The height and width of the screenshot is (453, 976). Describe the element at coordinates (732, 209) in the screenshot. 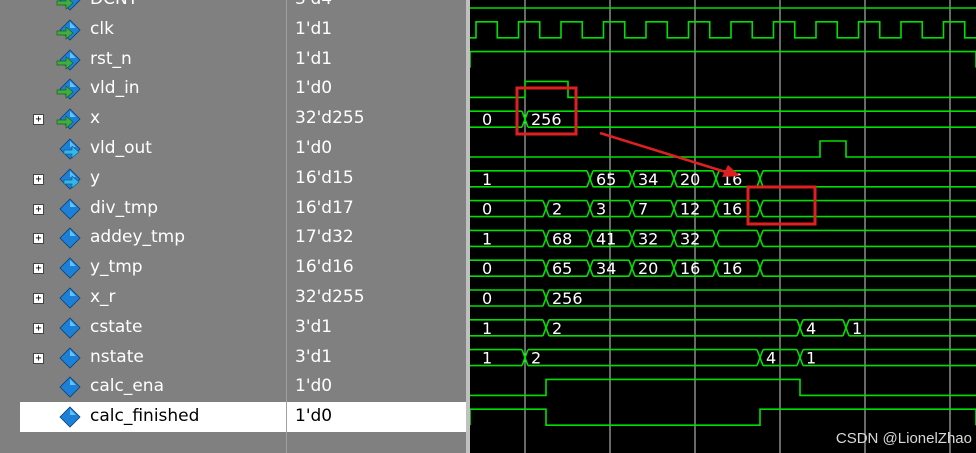

I see `div_tmp-bus-value: 16` at that location.